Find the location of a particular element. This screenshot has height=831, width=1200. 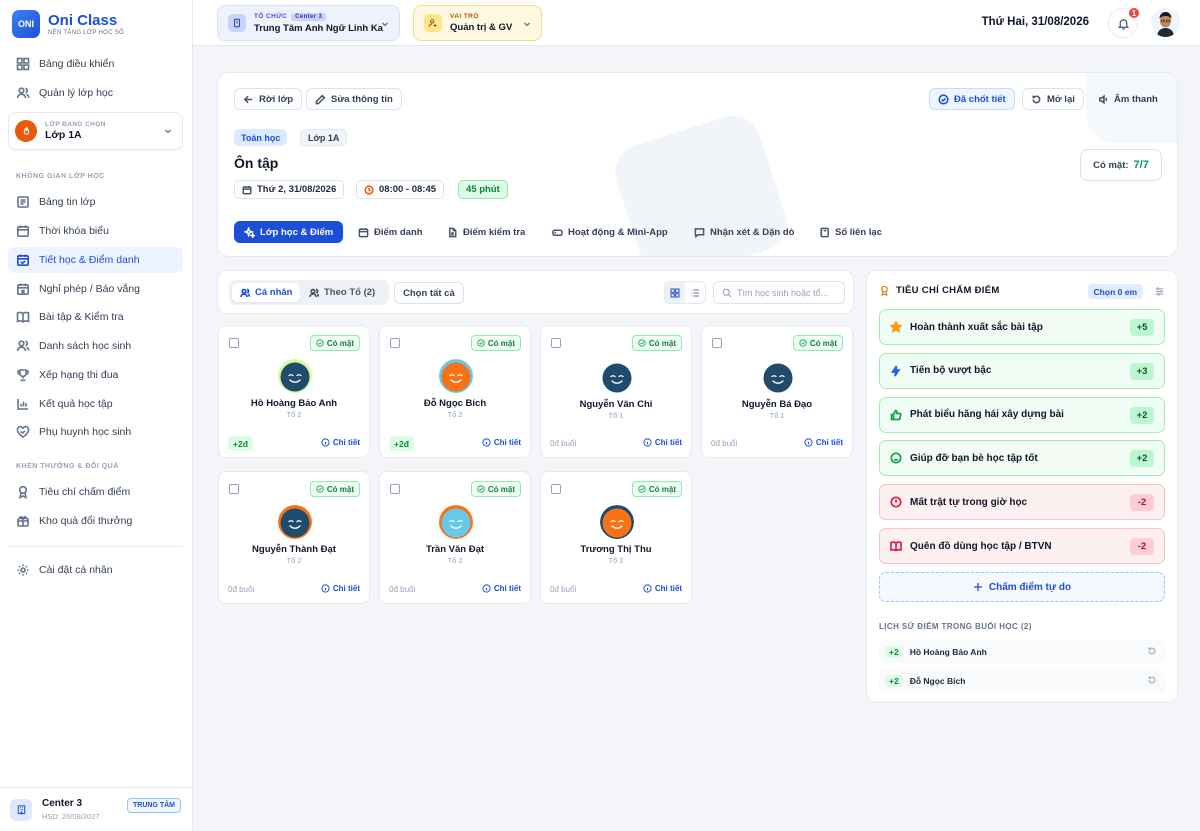

criteria-item: Quên đồ dùng học tập / BTVN -2 is located at coordinates (1022, 546).